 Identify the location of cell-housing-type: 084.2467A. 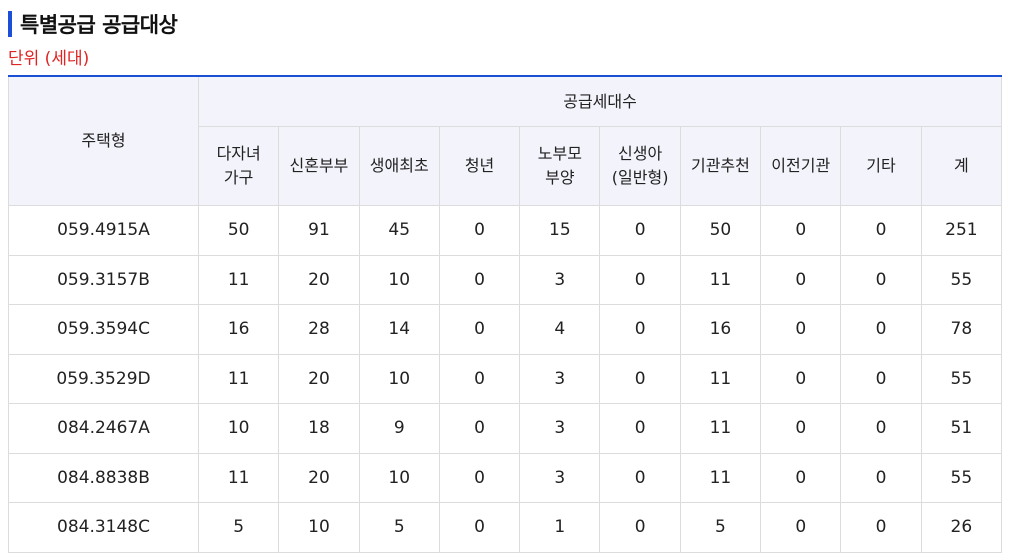
(103, 428).